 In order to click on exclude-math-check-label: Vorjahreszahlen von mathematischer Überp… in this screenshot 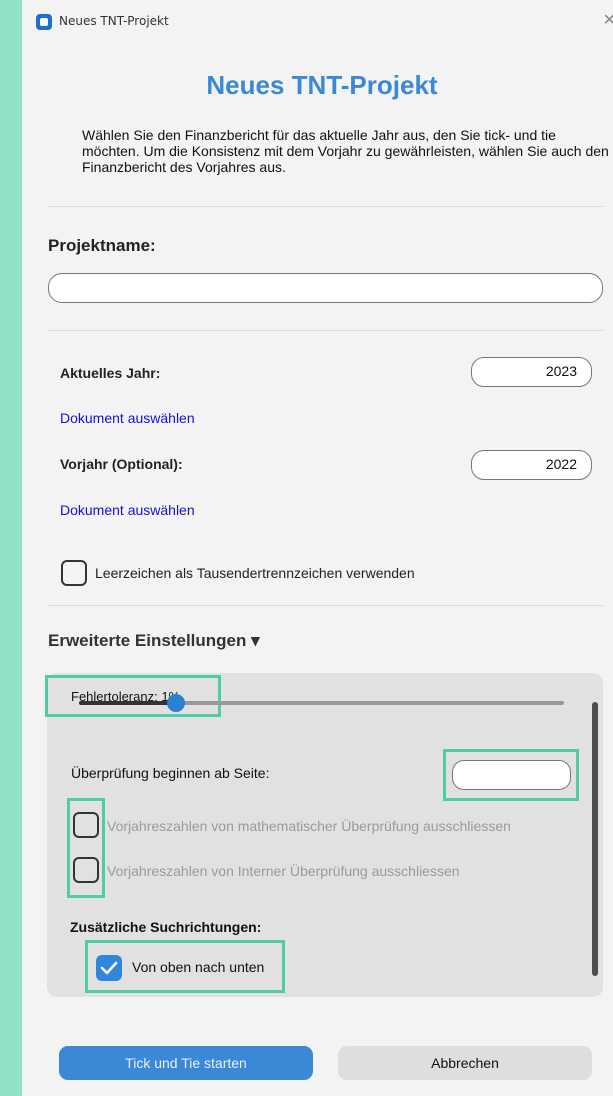, I will do `click(309, 826)`.